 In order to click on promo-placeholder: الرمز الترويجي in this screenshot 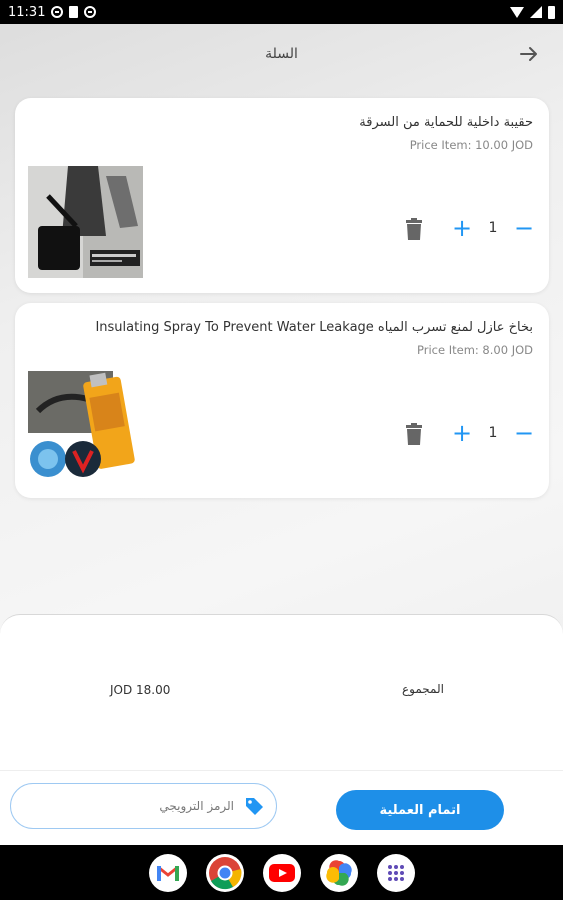, I will do `click(196, 806)`.